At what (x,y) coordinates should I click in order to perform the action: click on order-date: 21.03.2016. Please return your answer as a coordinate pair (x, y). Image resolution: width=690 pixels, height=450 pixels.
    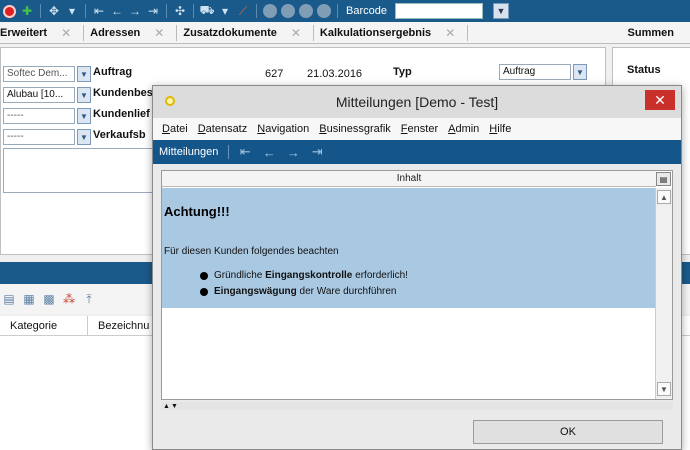
    Looking at the image, I should click on (335, 74).